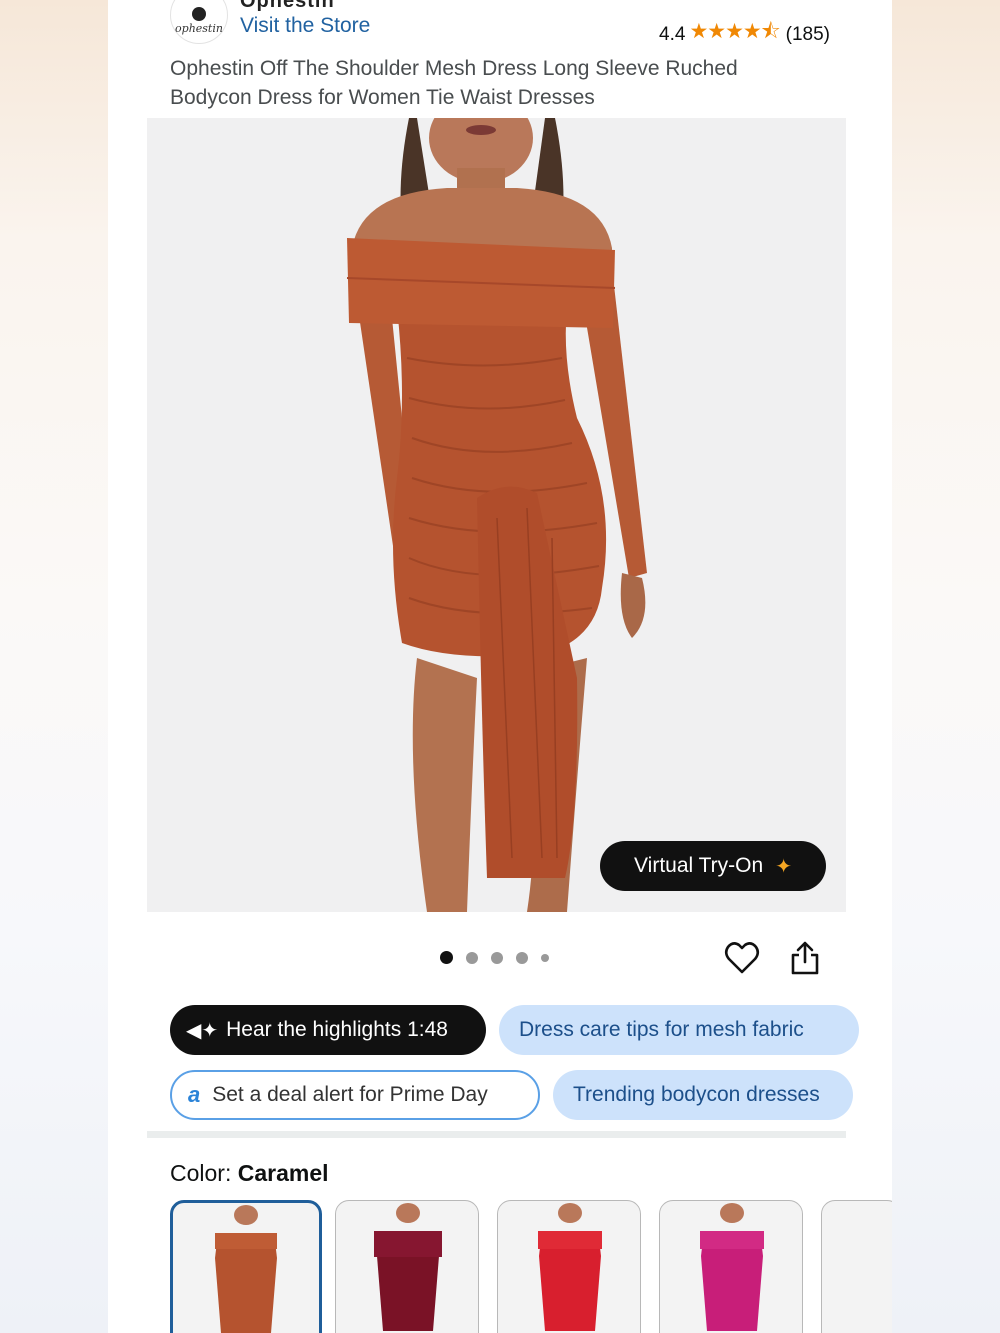 The height and width of the screenshot is (1333, 1000). I want to click on rating-value: 4.4, so click(672, 34).